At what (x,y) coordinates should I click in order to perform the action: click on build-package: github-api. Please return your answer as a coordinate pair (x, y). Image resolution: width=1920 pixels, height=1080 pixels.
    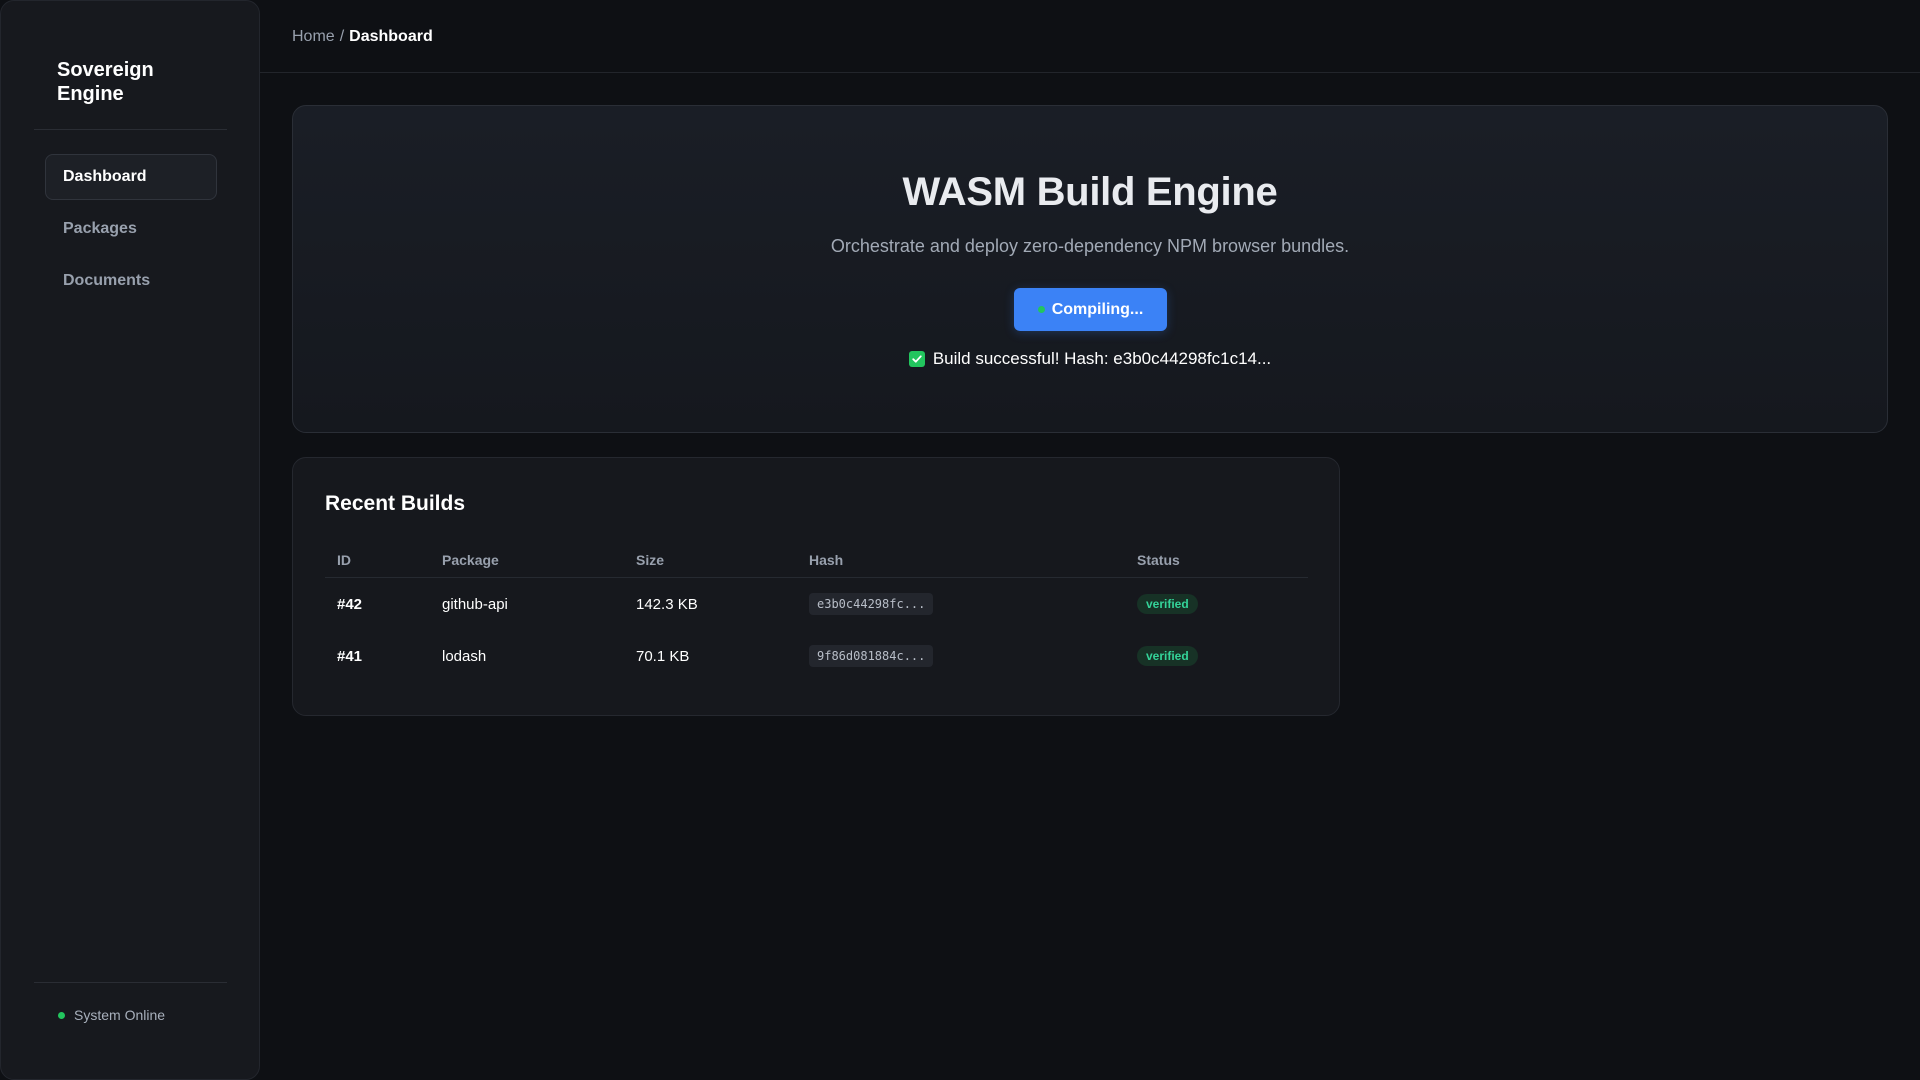
    Looking at the image, I should click on (475, 604).